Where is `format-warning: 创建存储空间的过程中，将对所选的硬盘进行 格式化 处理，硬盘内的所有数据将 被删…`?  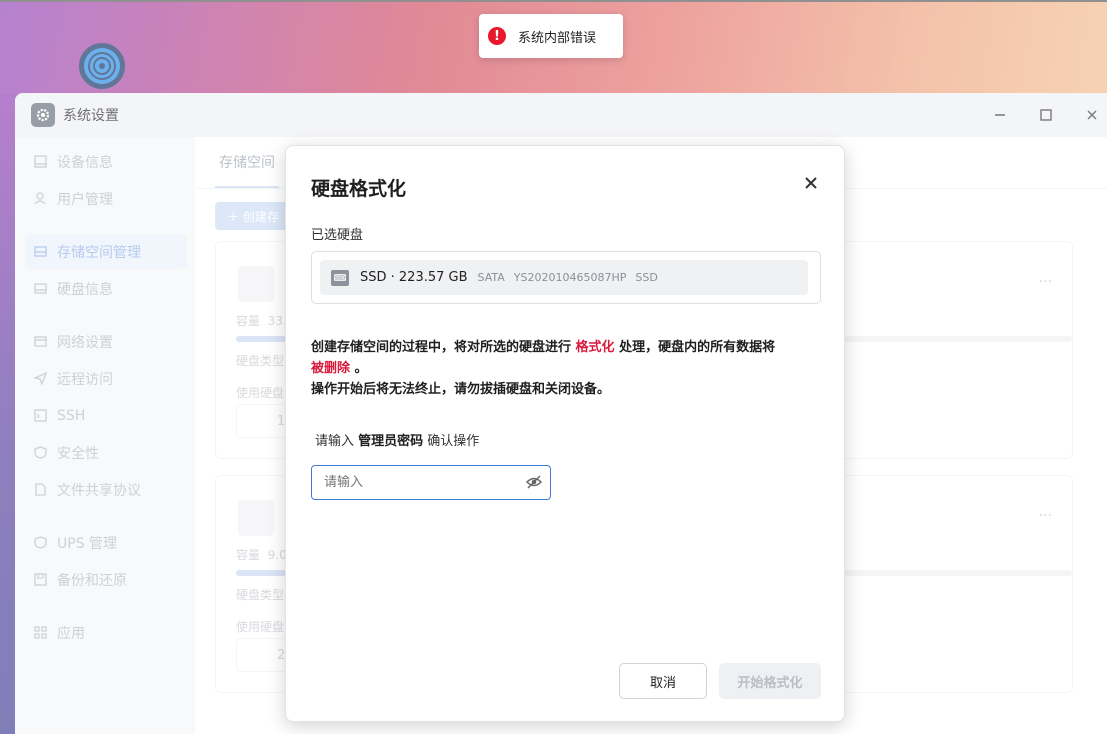 format-warning: 创建存储空间的过程中，将对所选的硬盘进行 格式化 处理，硬盘内的所有数据将 被删… is located at coordinates (543, 368).